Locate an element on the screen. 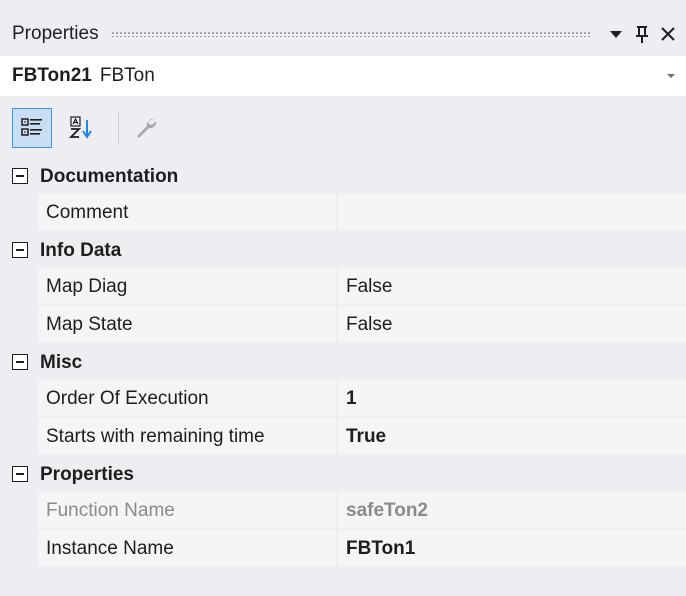  category-label: Info Data is located at coordinates (81, 250).